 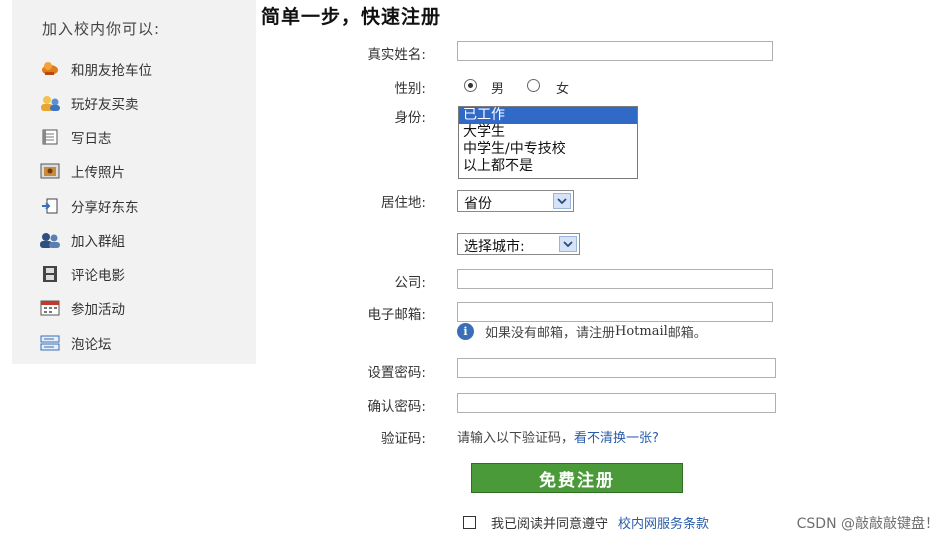 What do you see at coordinates (469, 522) in the screenshot?
I see `agreement-checkbox` at bounding box center [469, 522].